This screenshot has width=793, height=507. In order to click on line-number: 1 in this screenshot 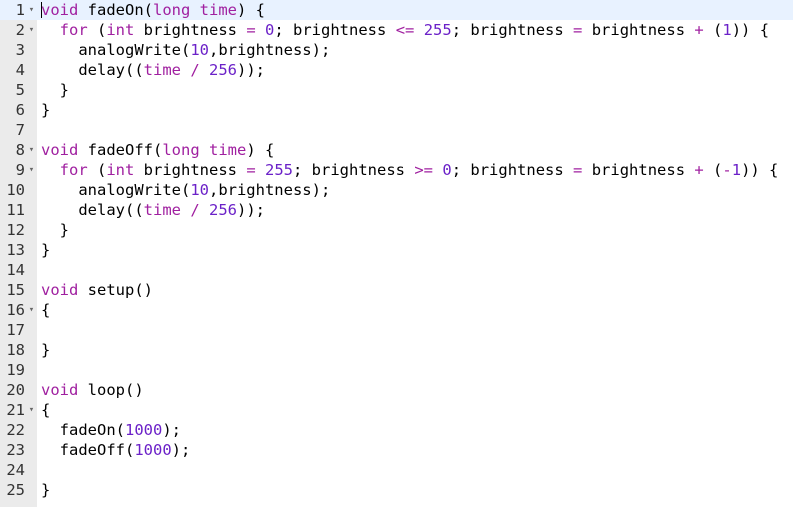, I will do `click(20, 10)`.